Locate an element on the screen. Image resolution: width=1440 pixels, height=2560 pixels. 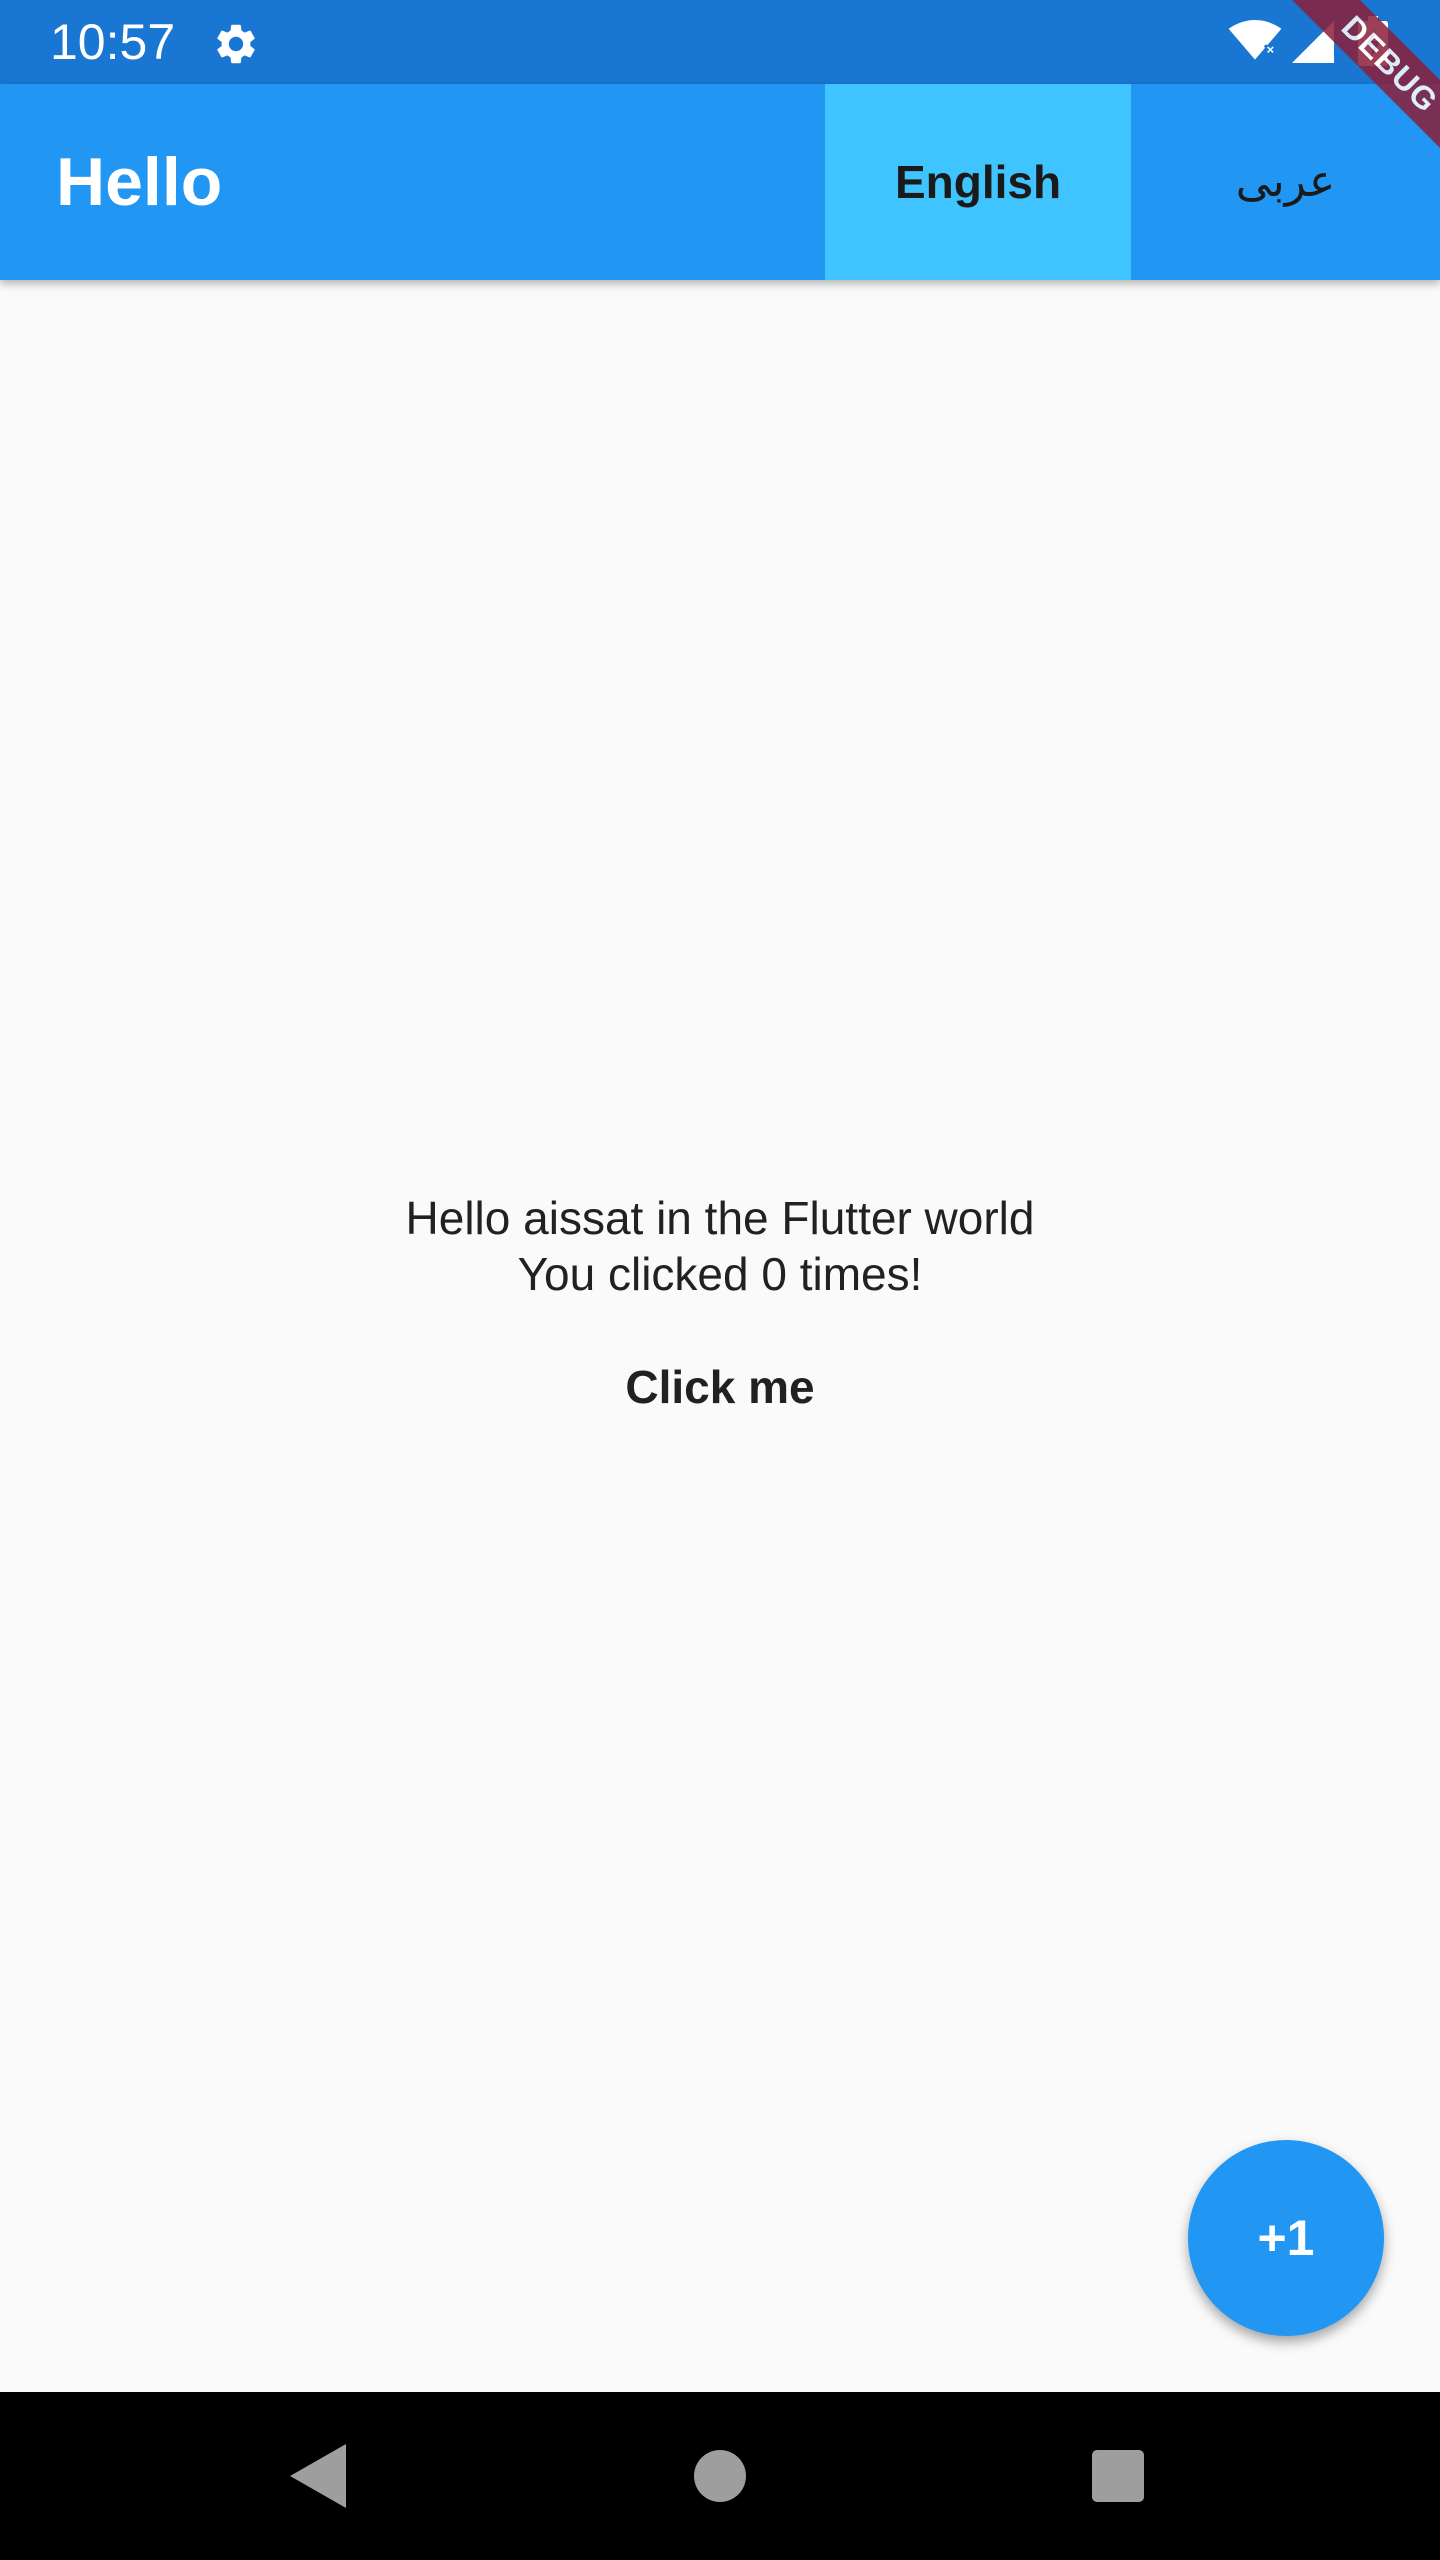
navigation-bar is located at coordinates (720, 2476).